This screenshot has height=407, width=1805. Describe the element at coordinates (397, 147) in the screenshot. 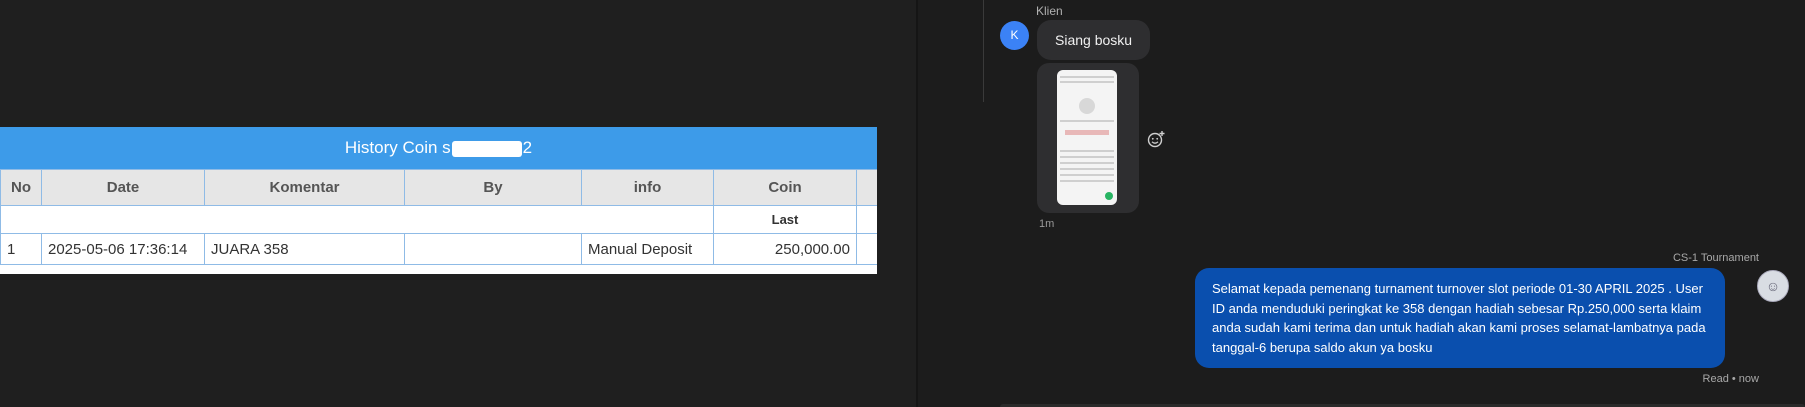

I see `title-prefix: History Coin s` at that location.